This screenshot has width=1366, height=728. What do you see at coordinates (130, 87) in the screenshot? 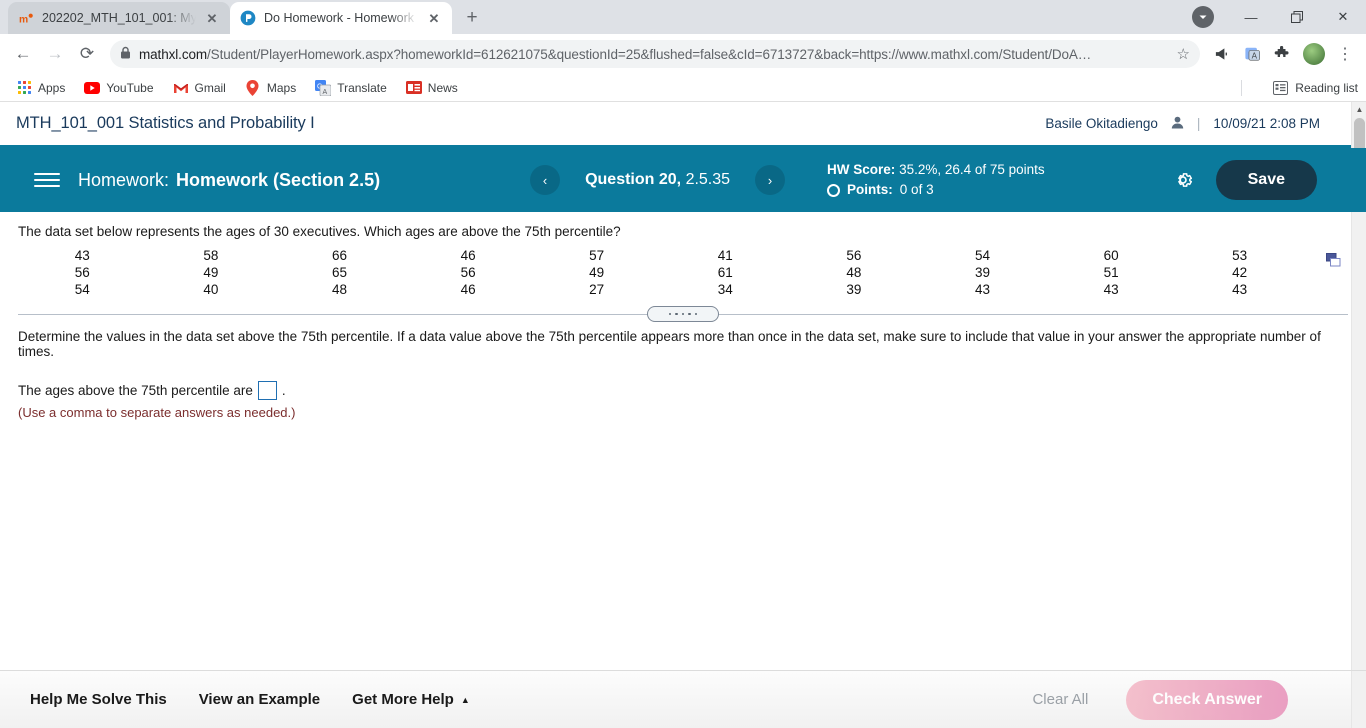
I see `bookmark-youtube-label: YouTube` at bounding box center [130, 87].